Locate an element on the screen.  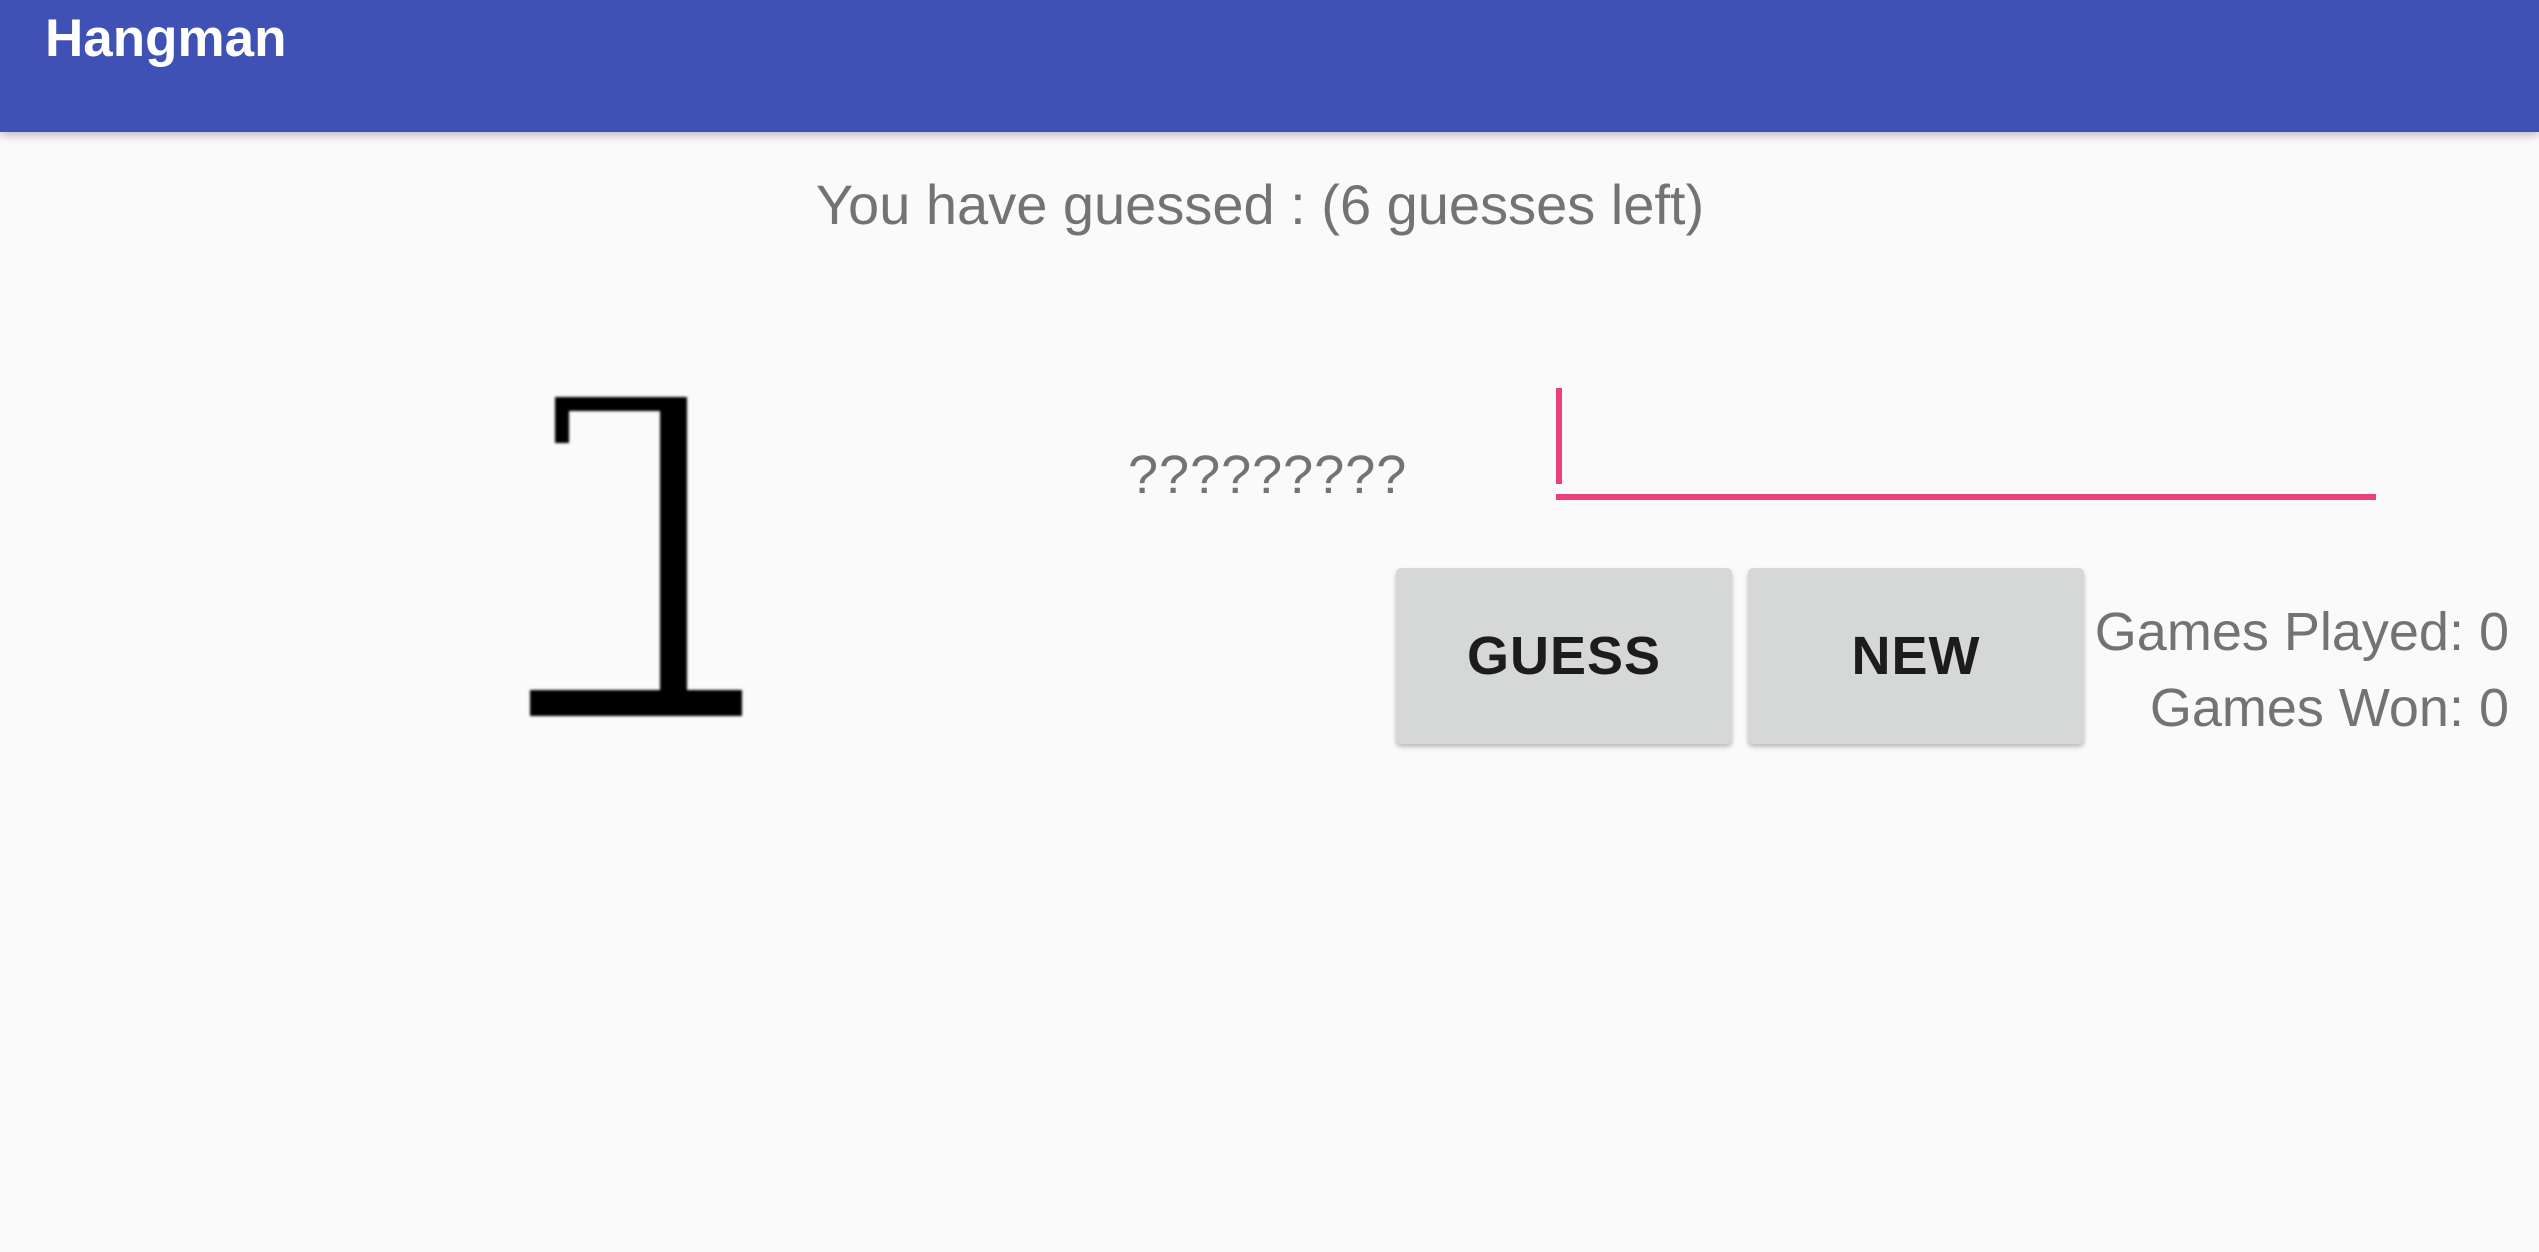
game-stats: Games Played: 0 Games Won: 0 is located at coordinates (2302, 670).